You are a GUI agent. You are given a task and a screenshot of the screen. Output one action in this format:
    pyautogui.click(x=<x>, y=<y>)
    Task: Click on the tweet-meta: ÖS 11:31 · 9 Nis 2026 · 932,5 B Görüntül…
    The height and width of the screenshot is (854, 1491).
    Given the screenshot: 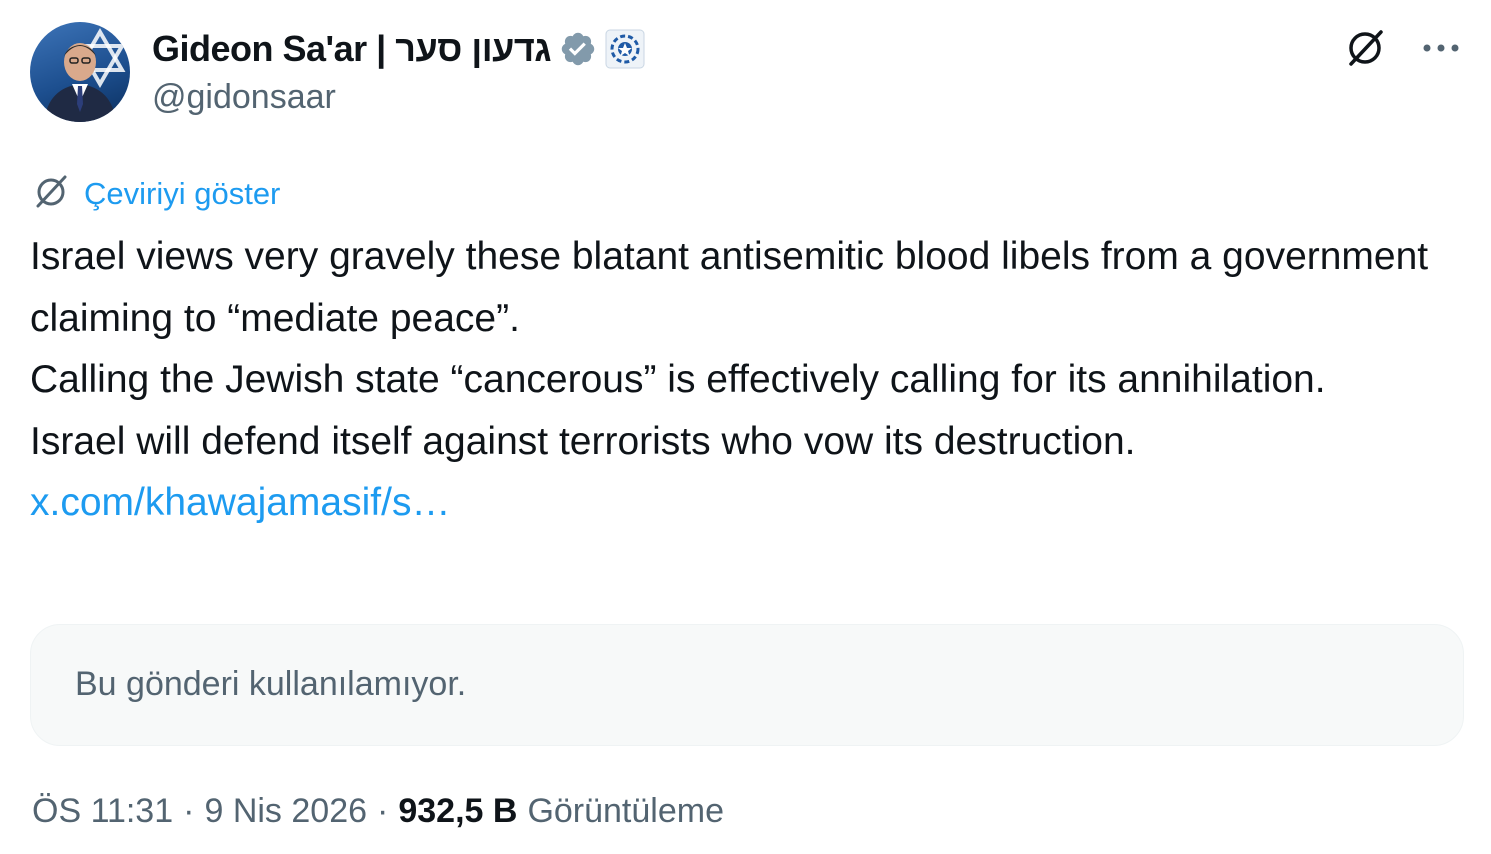 What is the action you would take?
    pyautogui.click(x=378, y=811)
    